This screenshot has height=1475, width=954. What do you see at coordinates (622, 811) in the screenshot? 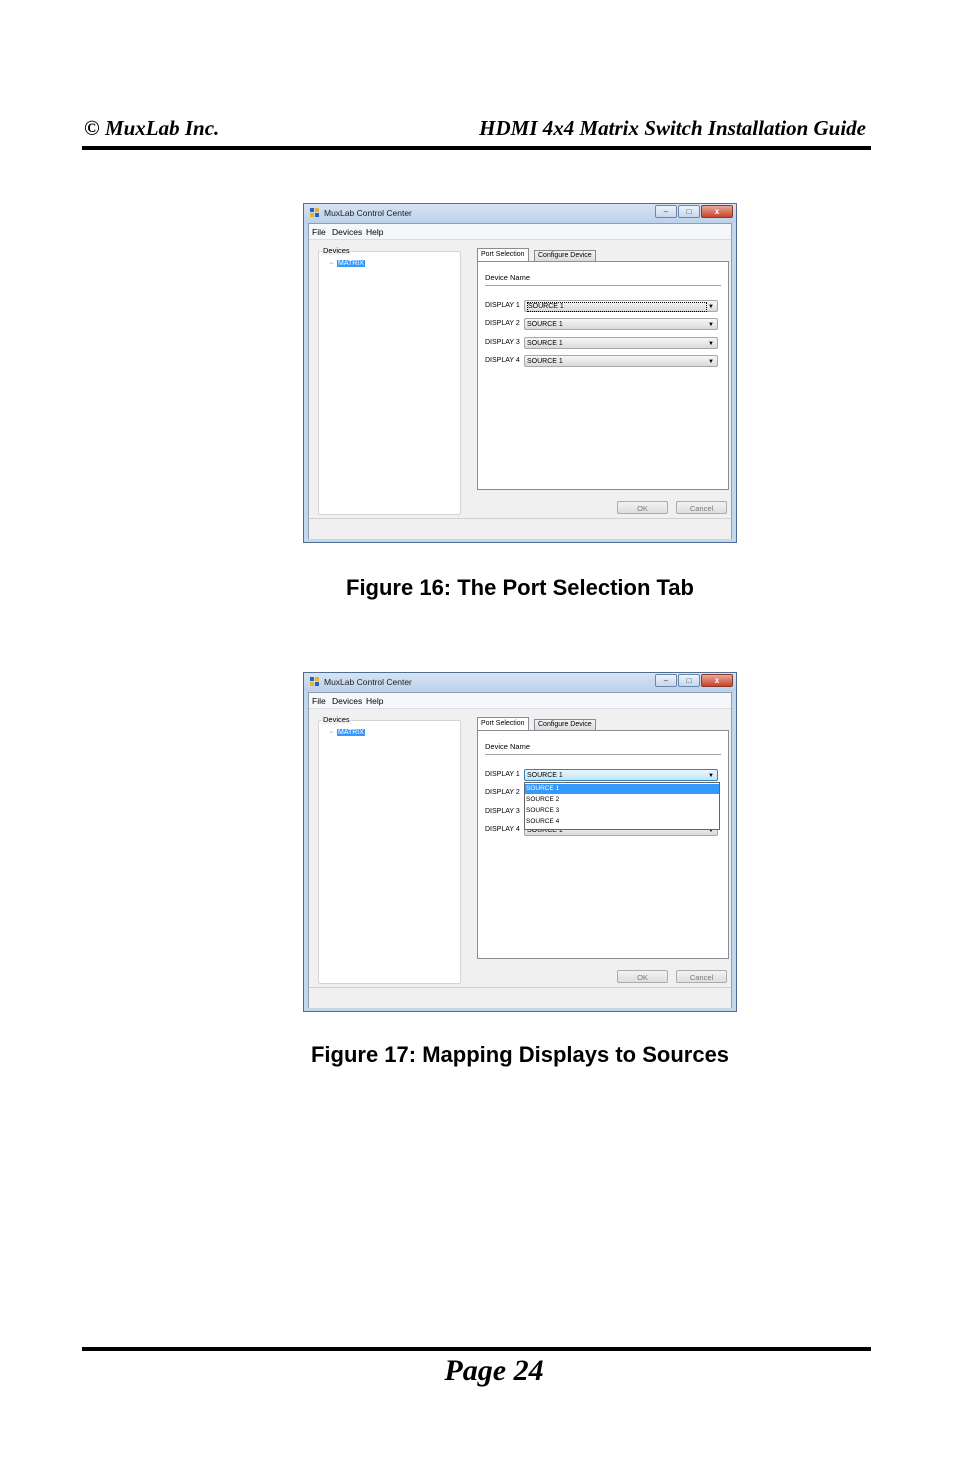
I see `dropdown-option-source-3: SOURCE 3` at bounding box center [622, 811].